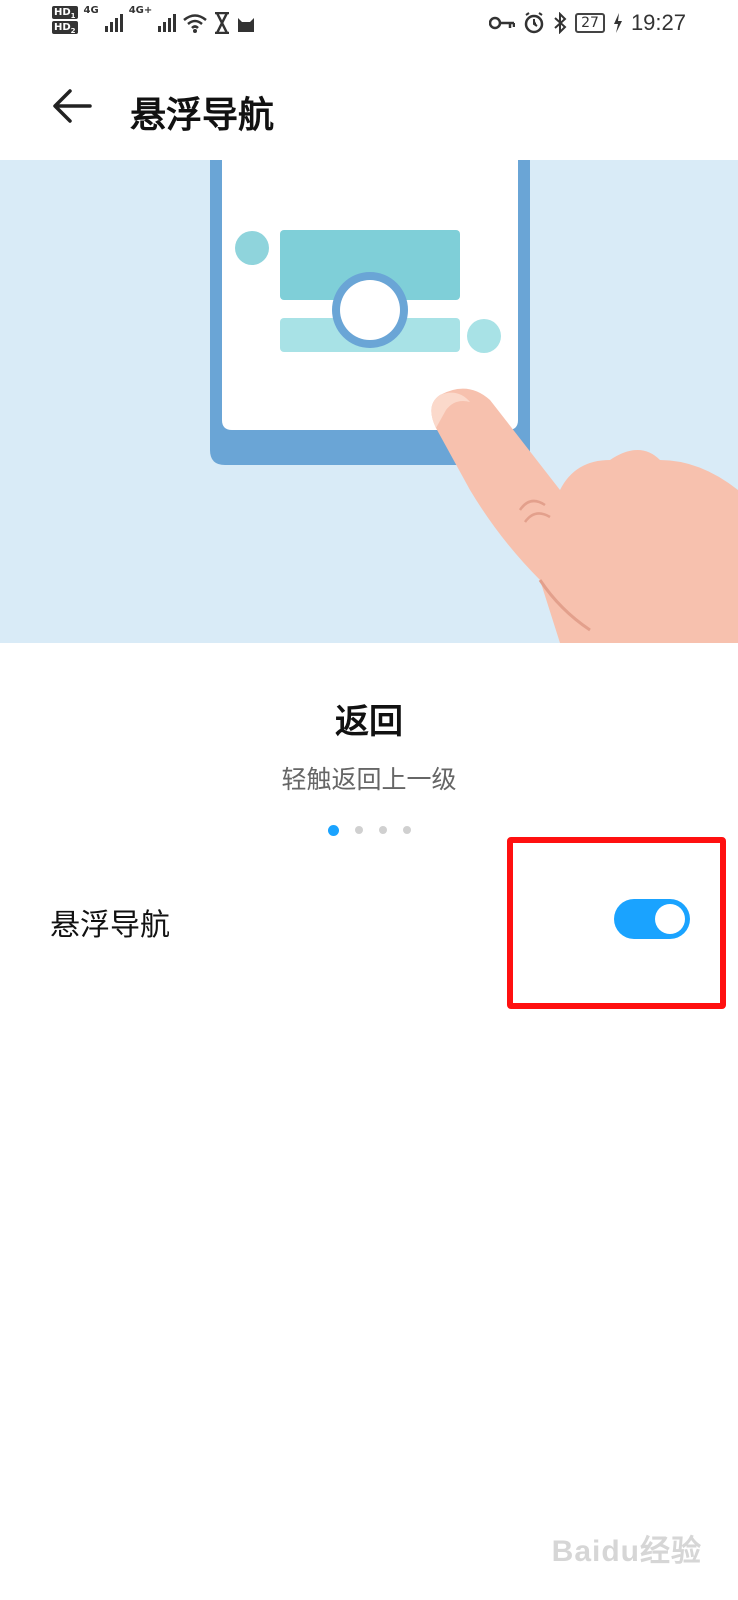 This screenshot has height=1600, width=738. What do you see at coordinates (222, 23) in the screenshot?
I see `hourglass-icon` at bounding box center [222, 23].